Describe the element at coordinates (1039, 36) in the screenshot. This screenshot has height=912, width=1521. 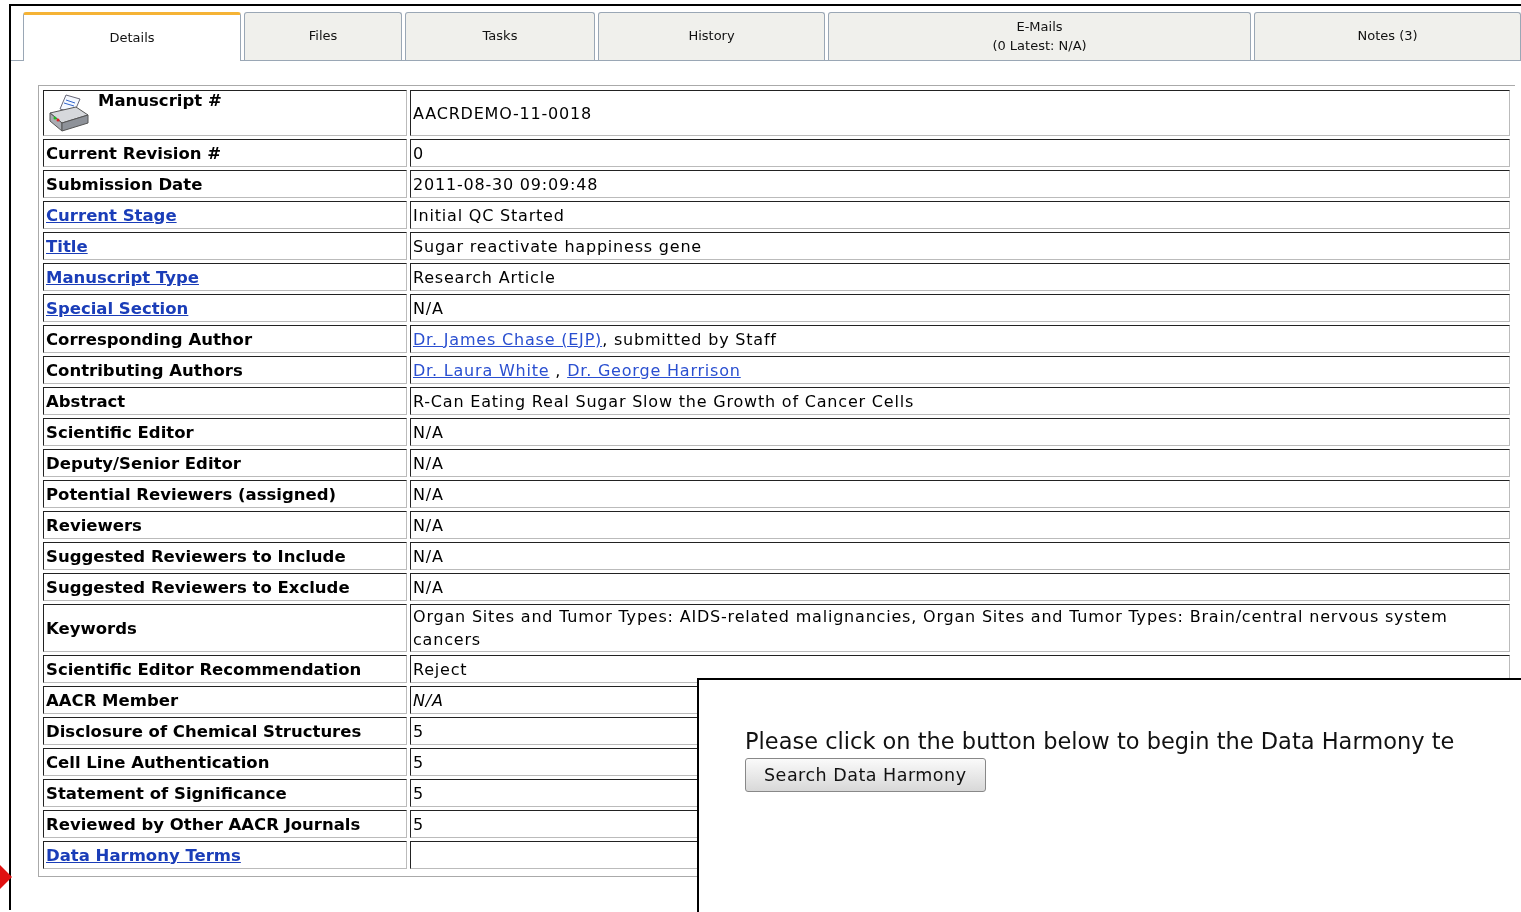
I see `tab: E-Mails (0 Latest: N/A)` at that location.